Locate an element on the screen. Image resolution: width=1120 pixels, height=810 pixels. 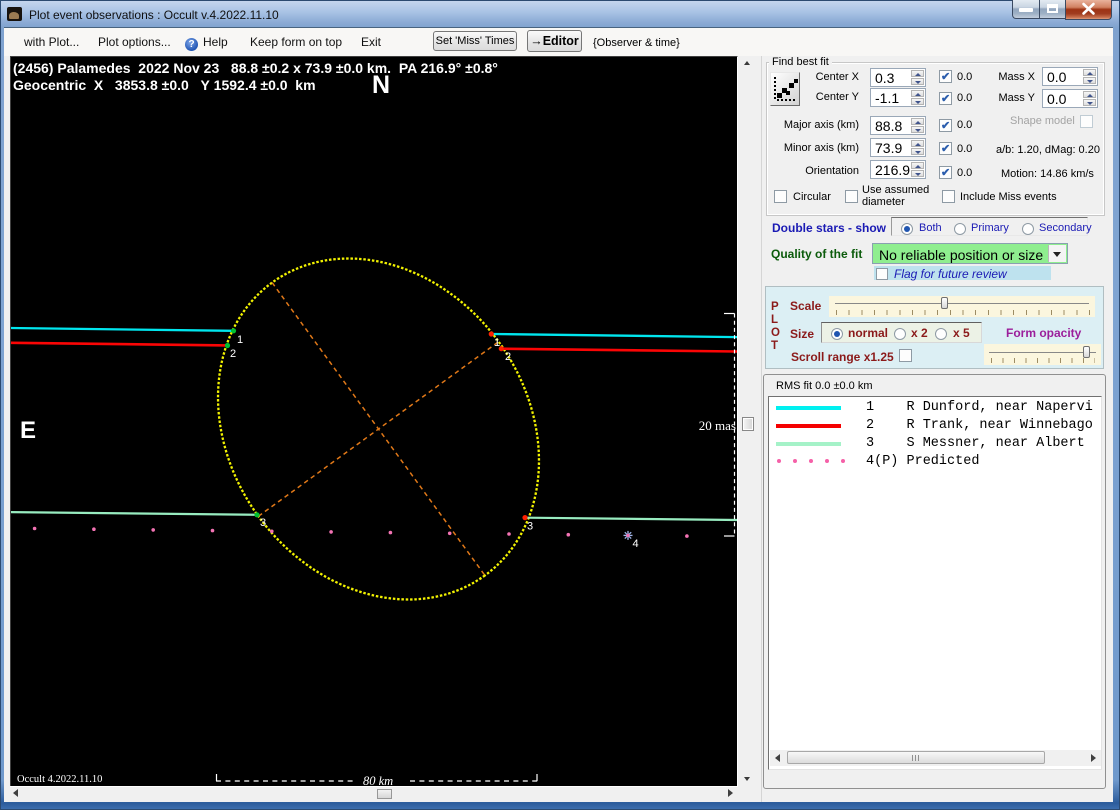
svg-text: E is located at coordinates (28, 430).